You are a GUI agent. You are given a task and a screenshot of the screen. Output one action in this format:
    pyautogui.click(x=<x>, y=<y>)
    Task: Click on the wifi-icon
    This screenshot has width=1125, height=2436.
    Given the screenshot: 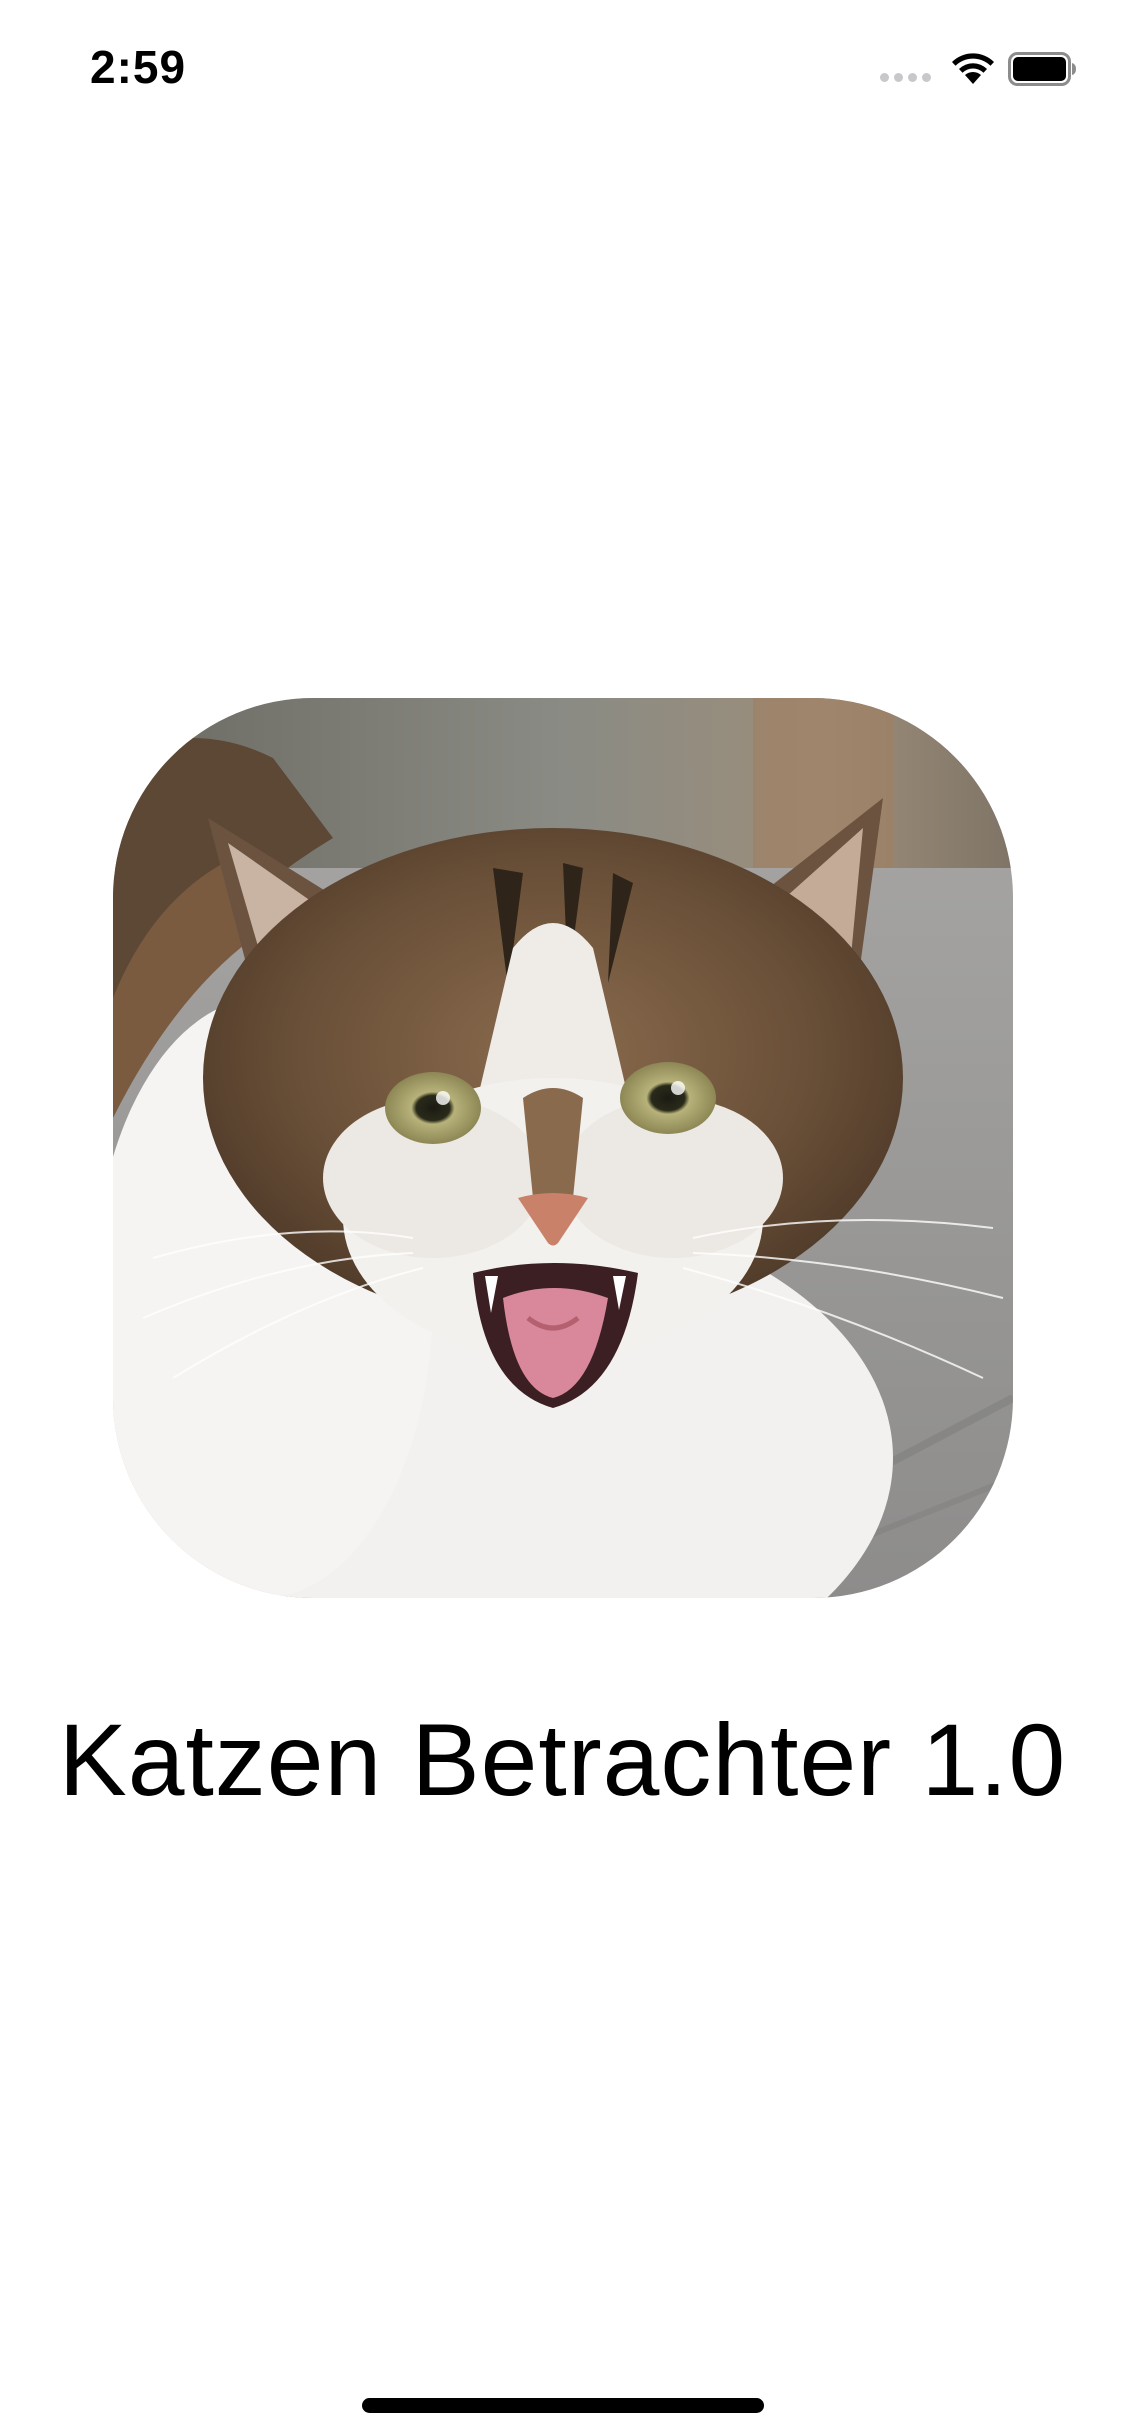 What is the action you would take?
    pyautogui.click(x=973, y=68)
    